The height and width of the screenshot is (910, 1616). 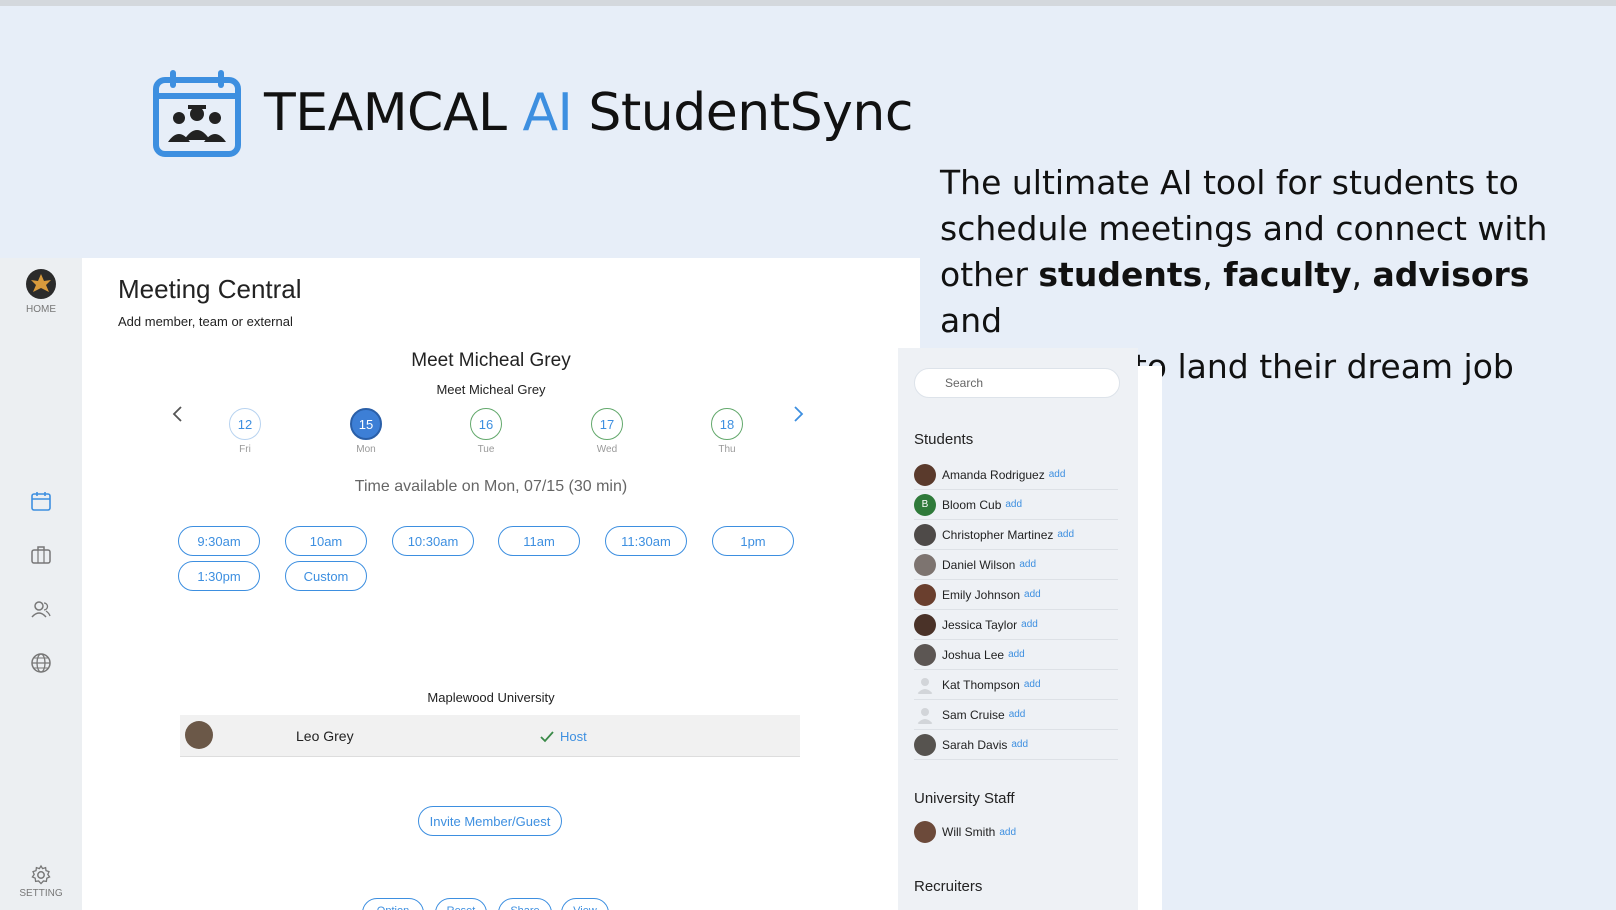 I want to click on time-slot-button: 11am, so click(x=539, y=541).